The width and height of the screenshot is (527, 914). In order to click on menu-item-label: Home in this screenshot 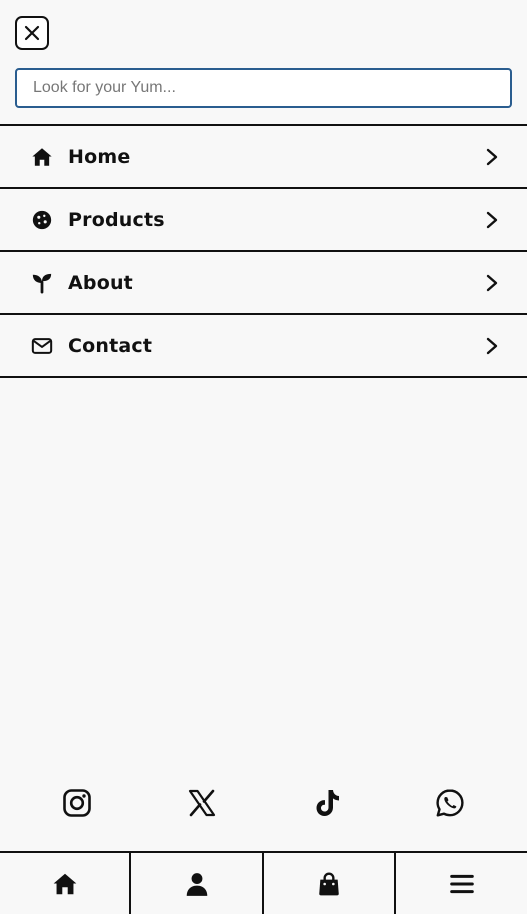, I will do `click(99, 156)`.